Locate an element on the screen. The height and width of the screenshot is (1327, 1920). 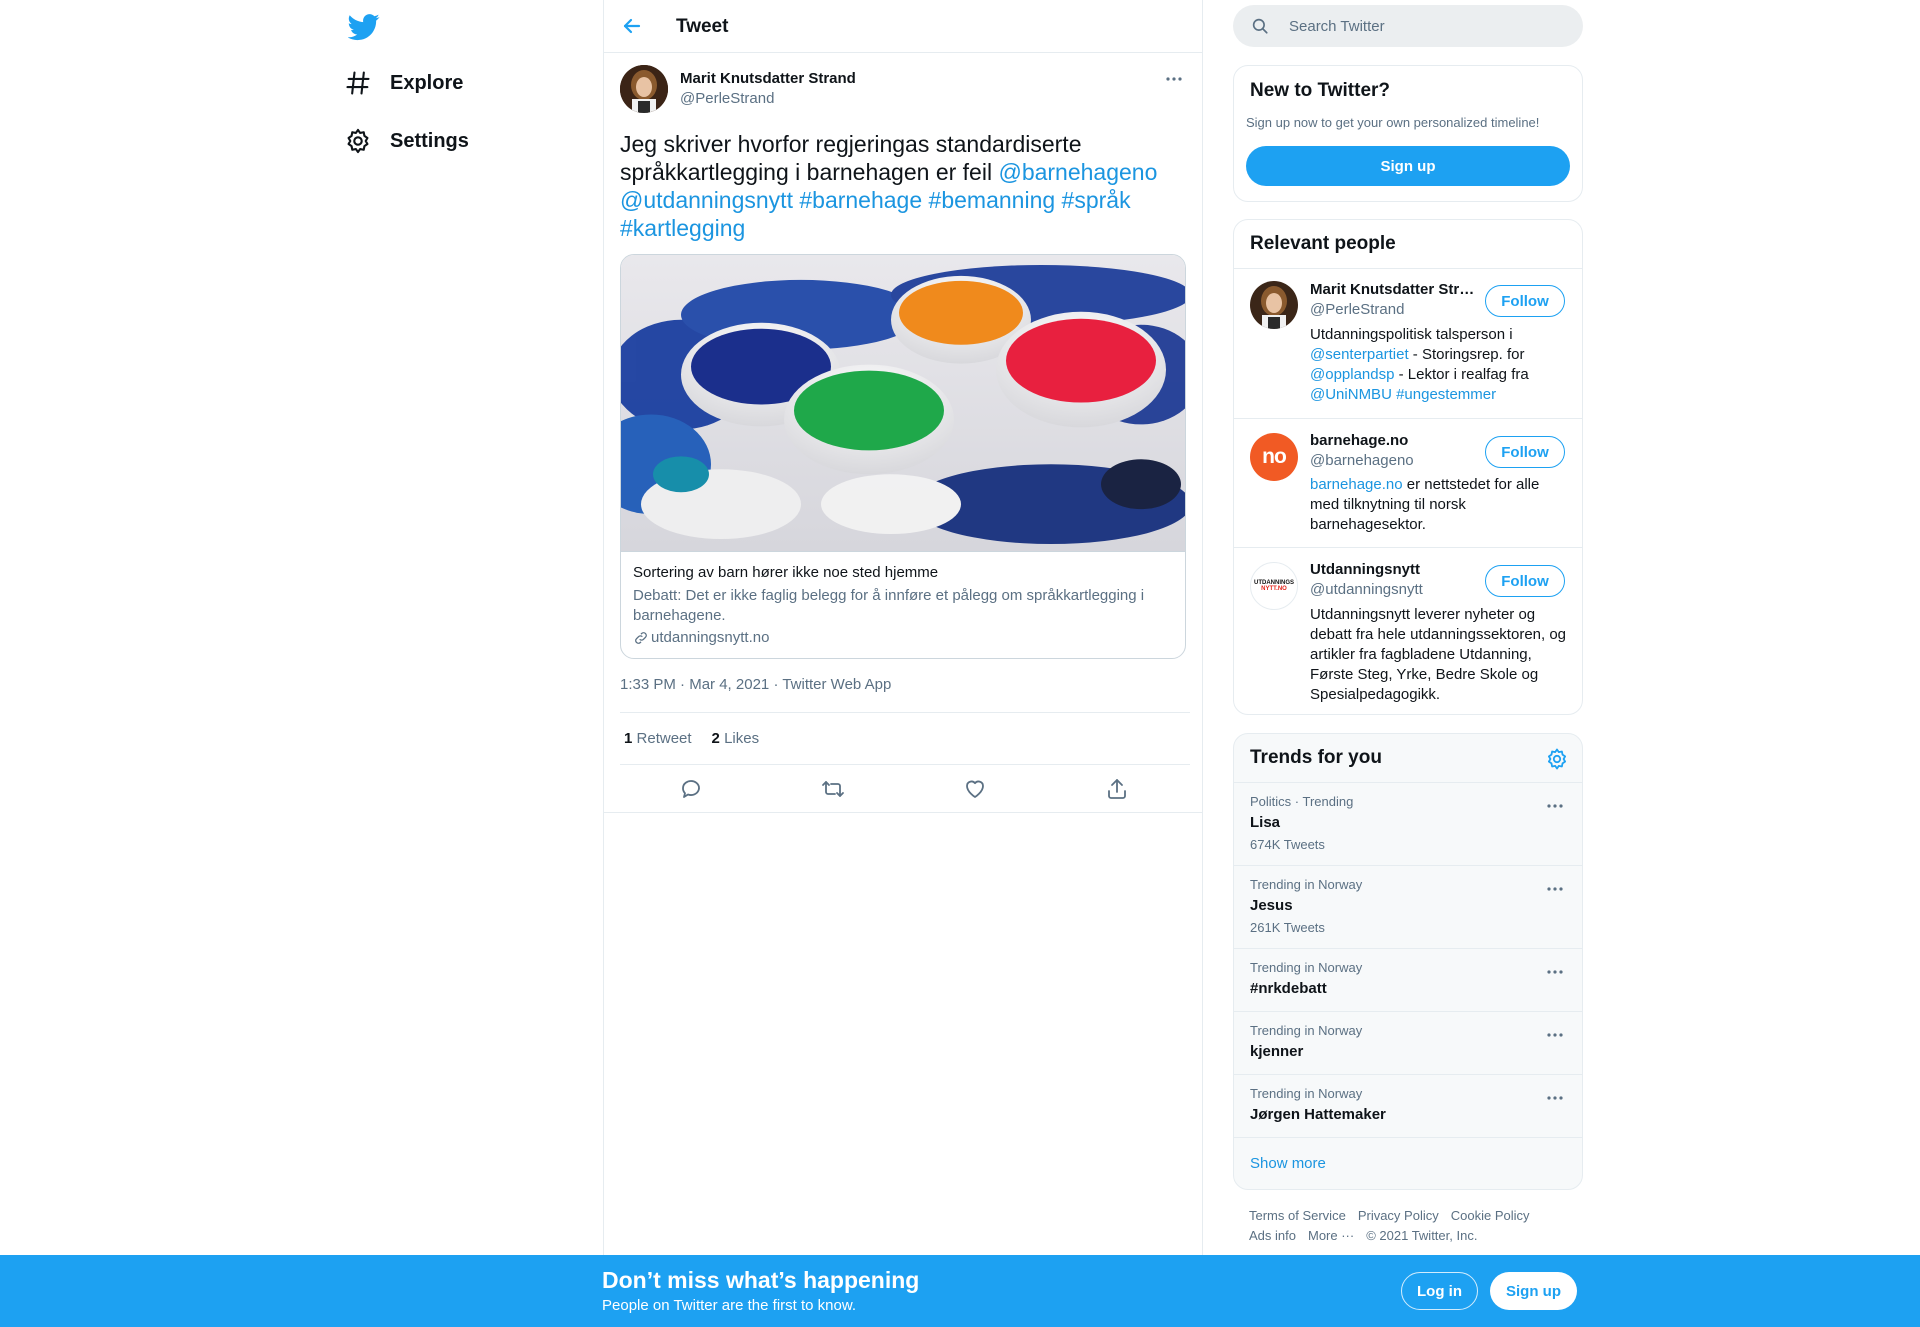
bio-mention-link: @UniNMBU is located at coordinates (1351, 394).